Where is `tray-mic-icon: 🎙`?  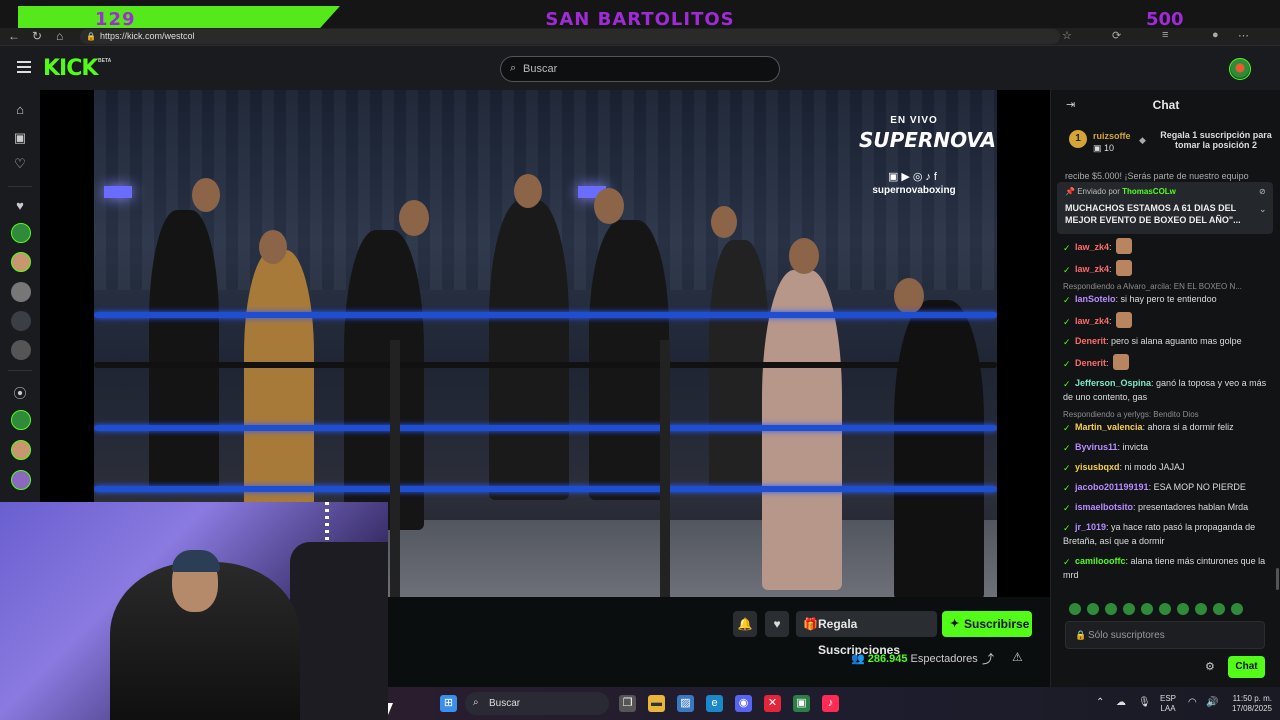 tray-mic-icon: 🎙 is located at coordinates (1144, 702).